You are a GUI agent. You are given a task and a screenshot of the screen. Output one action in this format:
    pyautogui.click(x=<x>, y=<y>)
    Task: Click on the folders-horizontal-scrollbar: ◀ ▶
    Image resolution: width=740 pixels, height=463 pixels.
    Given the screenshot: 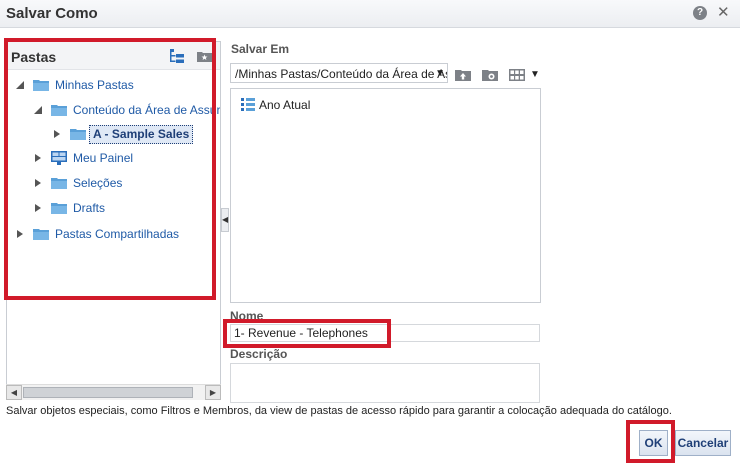 What is the action you would take?
    pyautogui.click(x=113, y=392)
    